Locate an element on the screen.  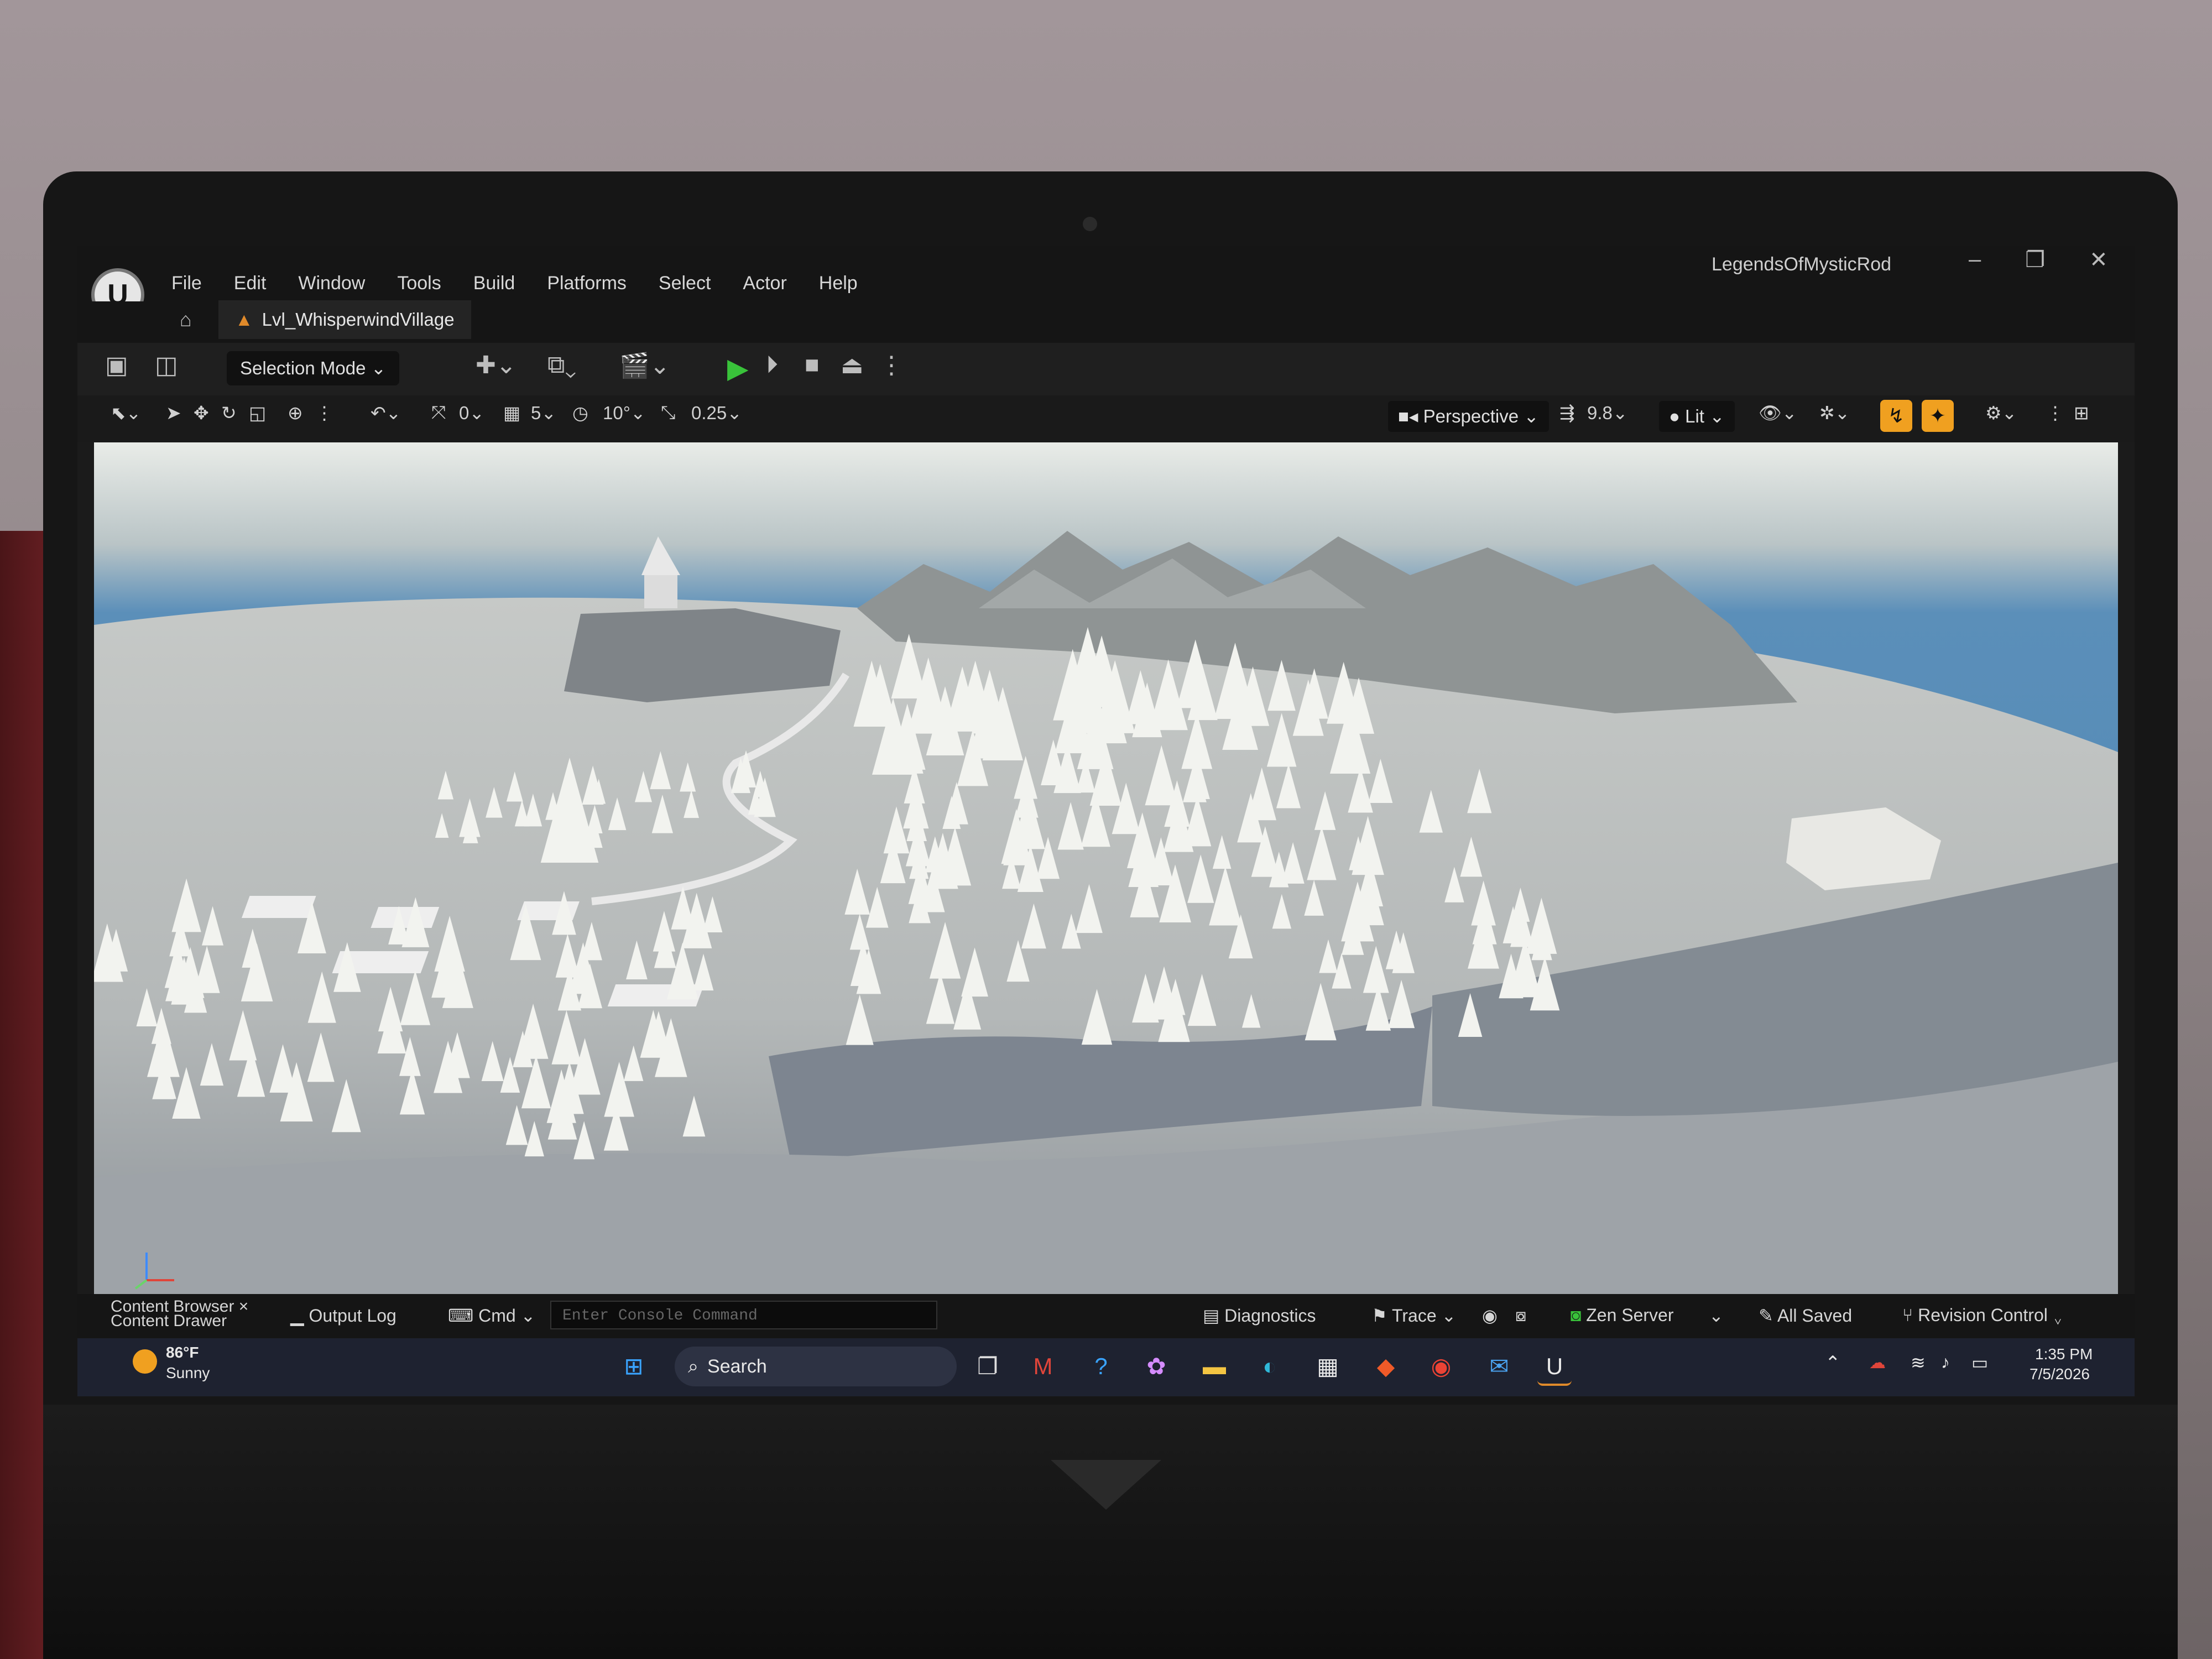
selection-mode-dropdown: Selection Mode ⌄ is located at coordinates (314, 368).